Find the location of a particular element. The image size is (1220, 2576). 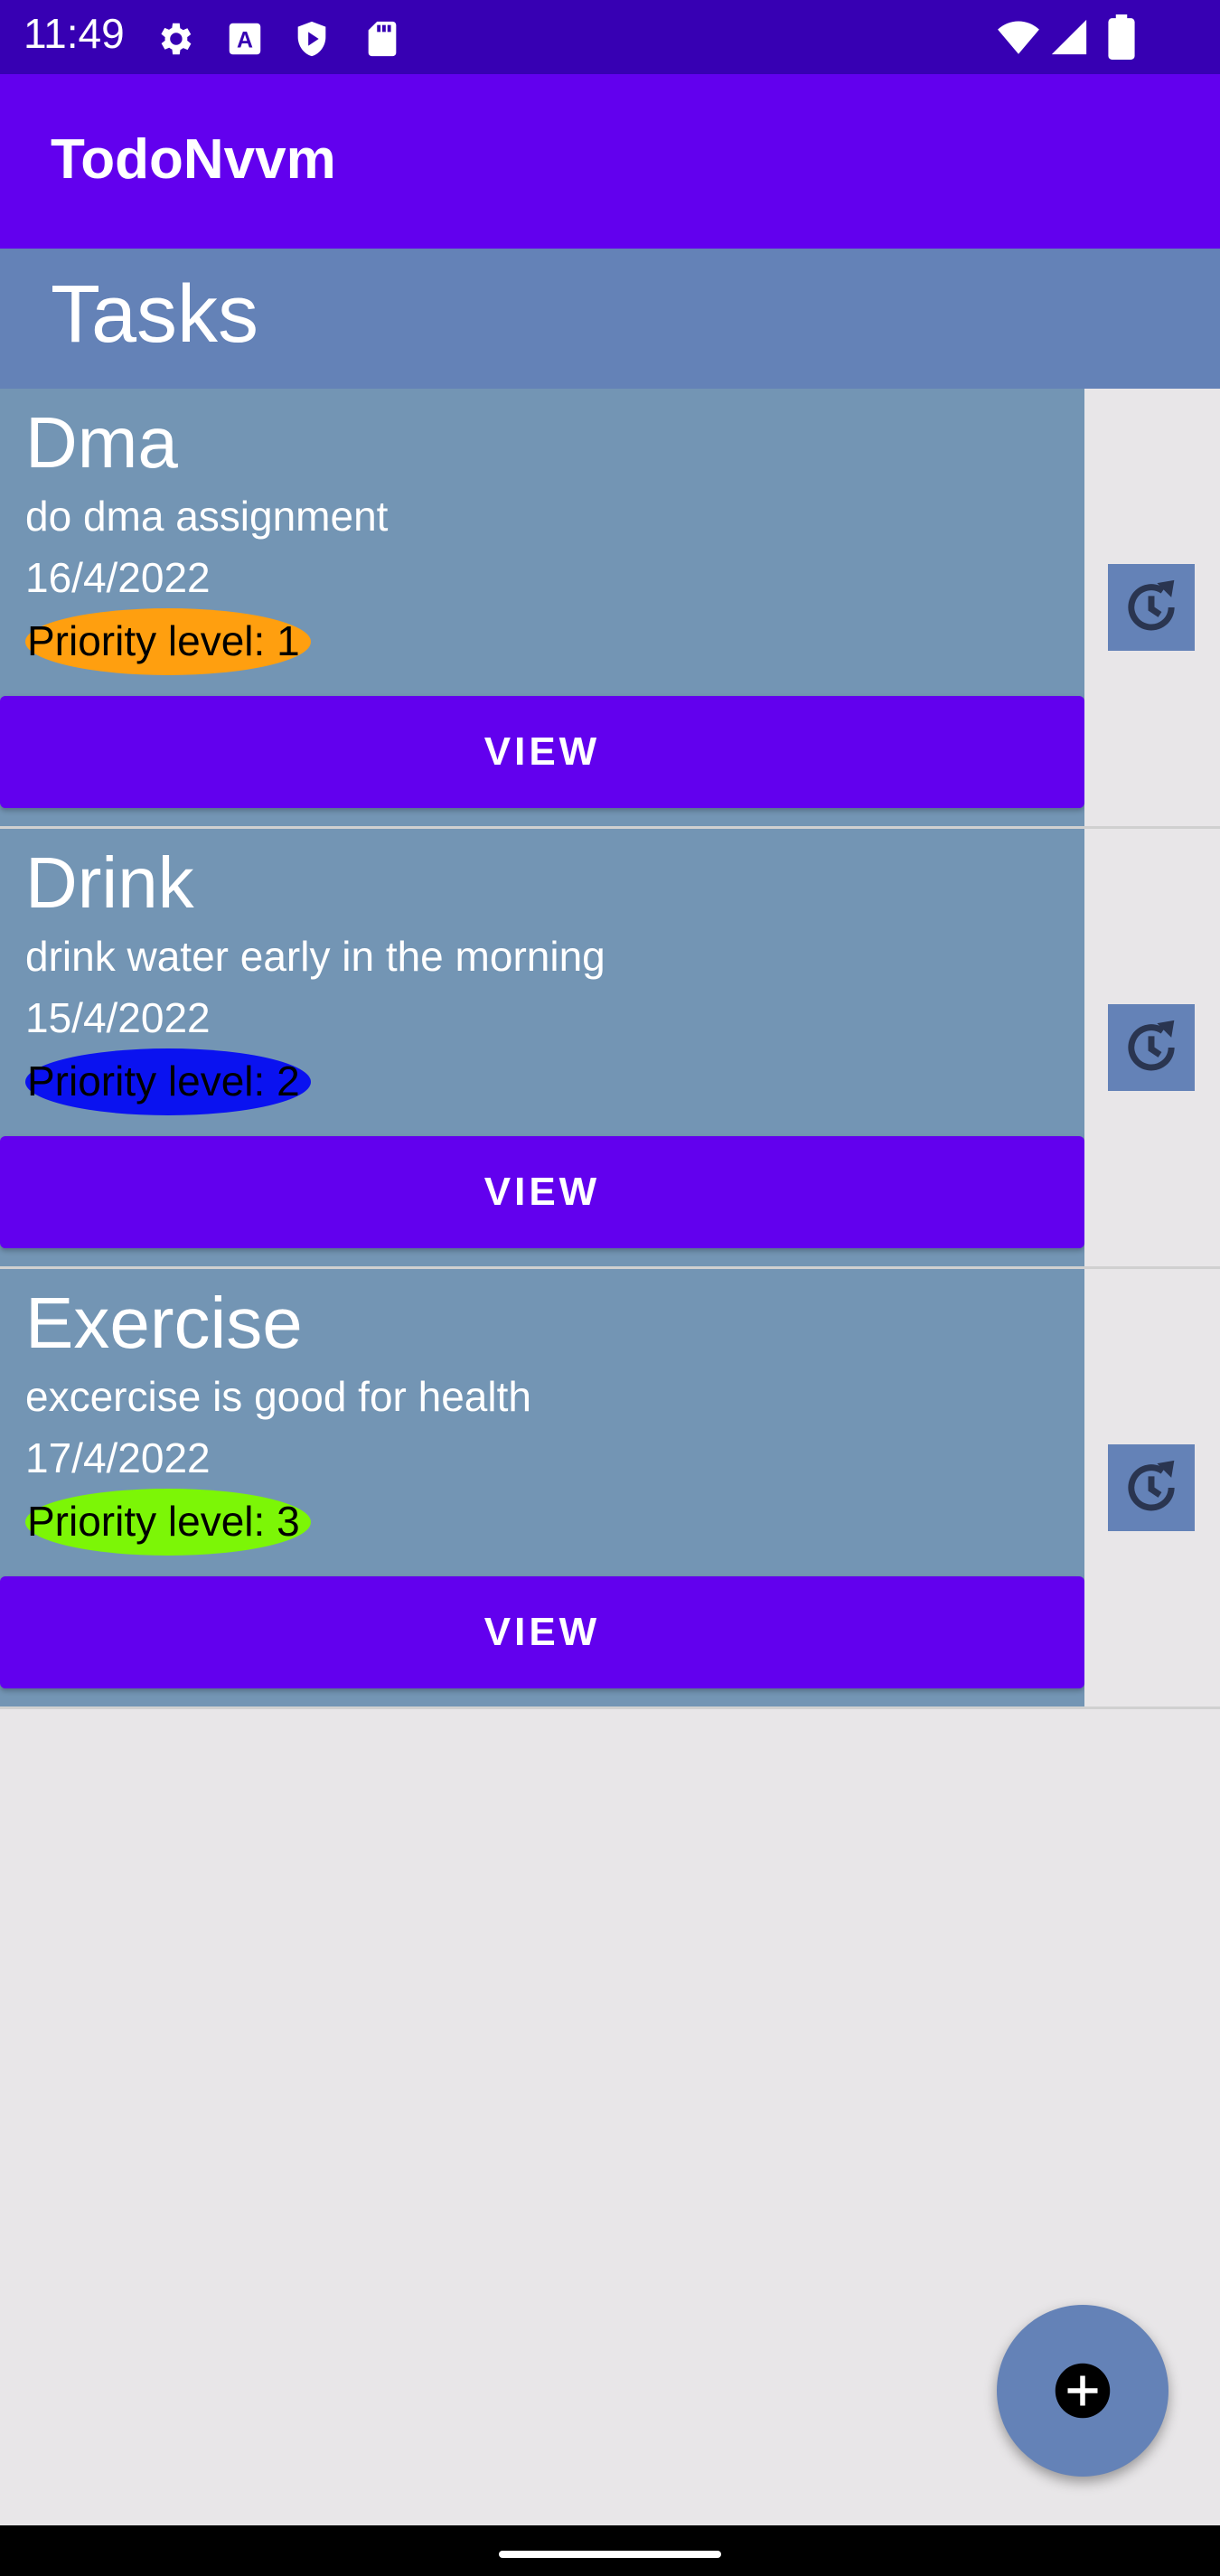

play-protect-icon is located at coordinates (311, 39).